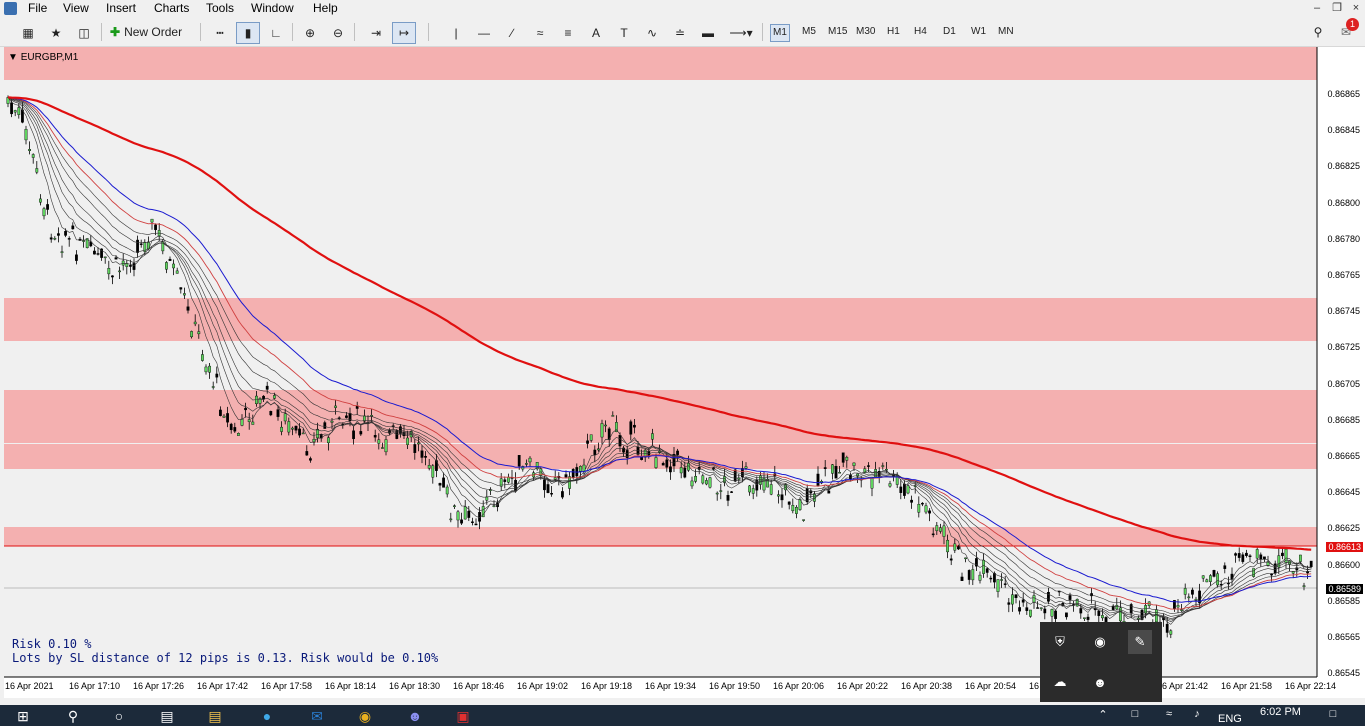 This screenshot has width=1365, height=726. Describe the element at coordinates (338, 33) in the screenshot. I see `zoom-out-icon: ⊖` at that location.